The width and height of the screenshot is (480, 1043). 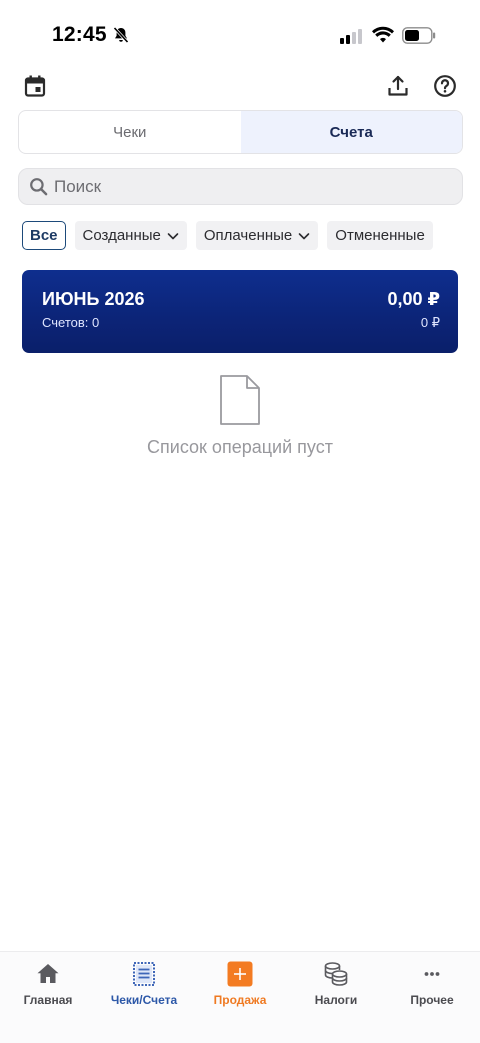 I want to click on nav-sale-label: Продажа, so click(x=240, y=1000).